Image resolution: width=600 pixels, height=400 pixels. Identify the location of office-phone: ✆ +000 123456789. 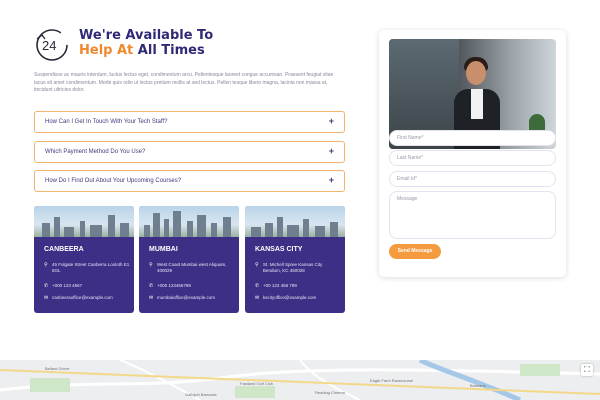
(192, 286).